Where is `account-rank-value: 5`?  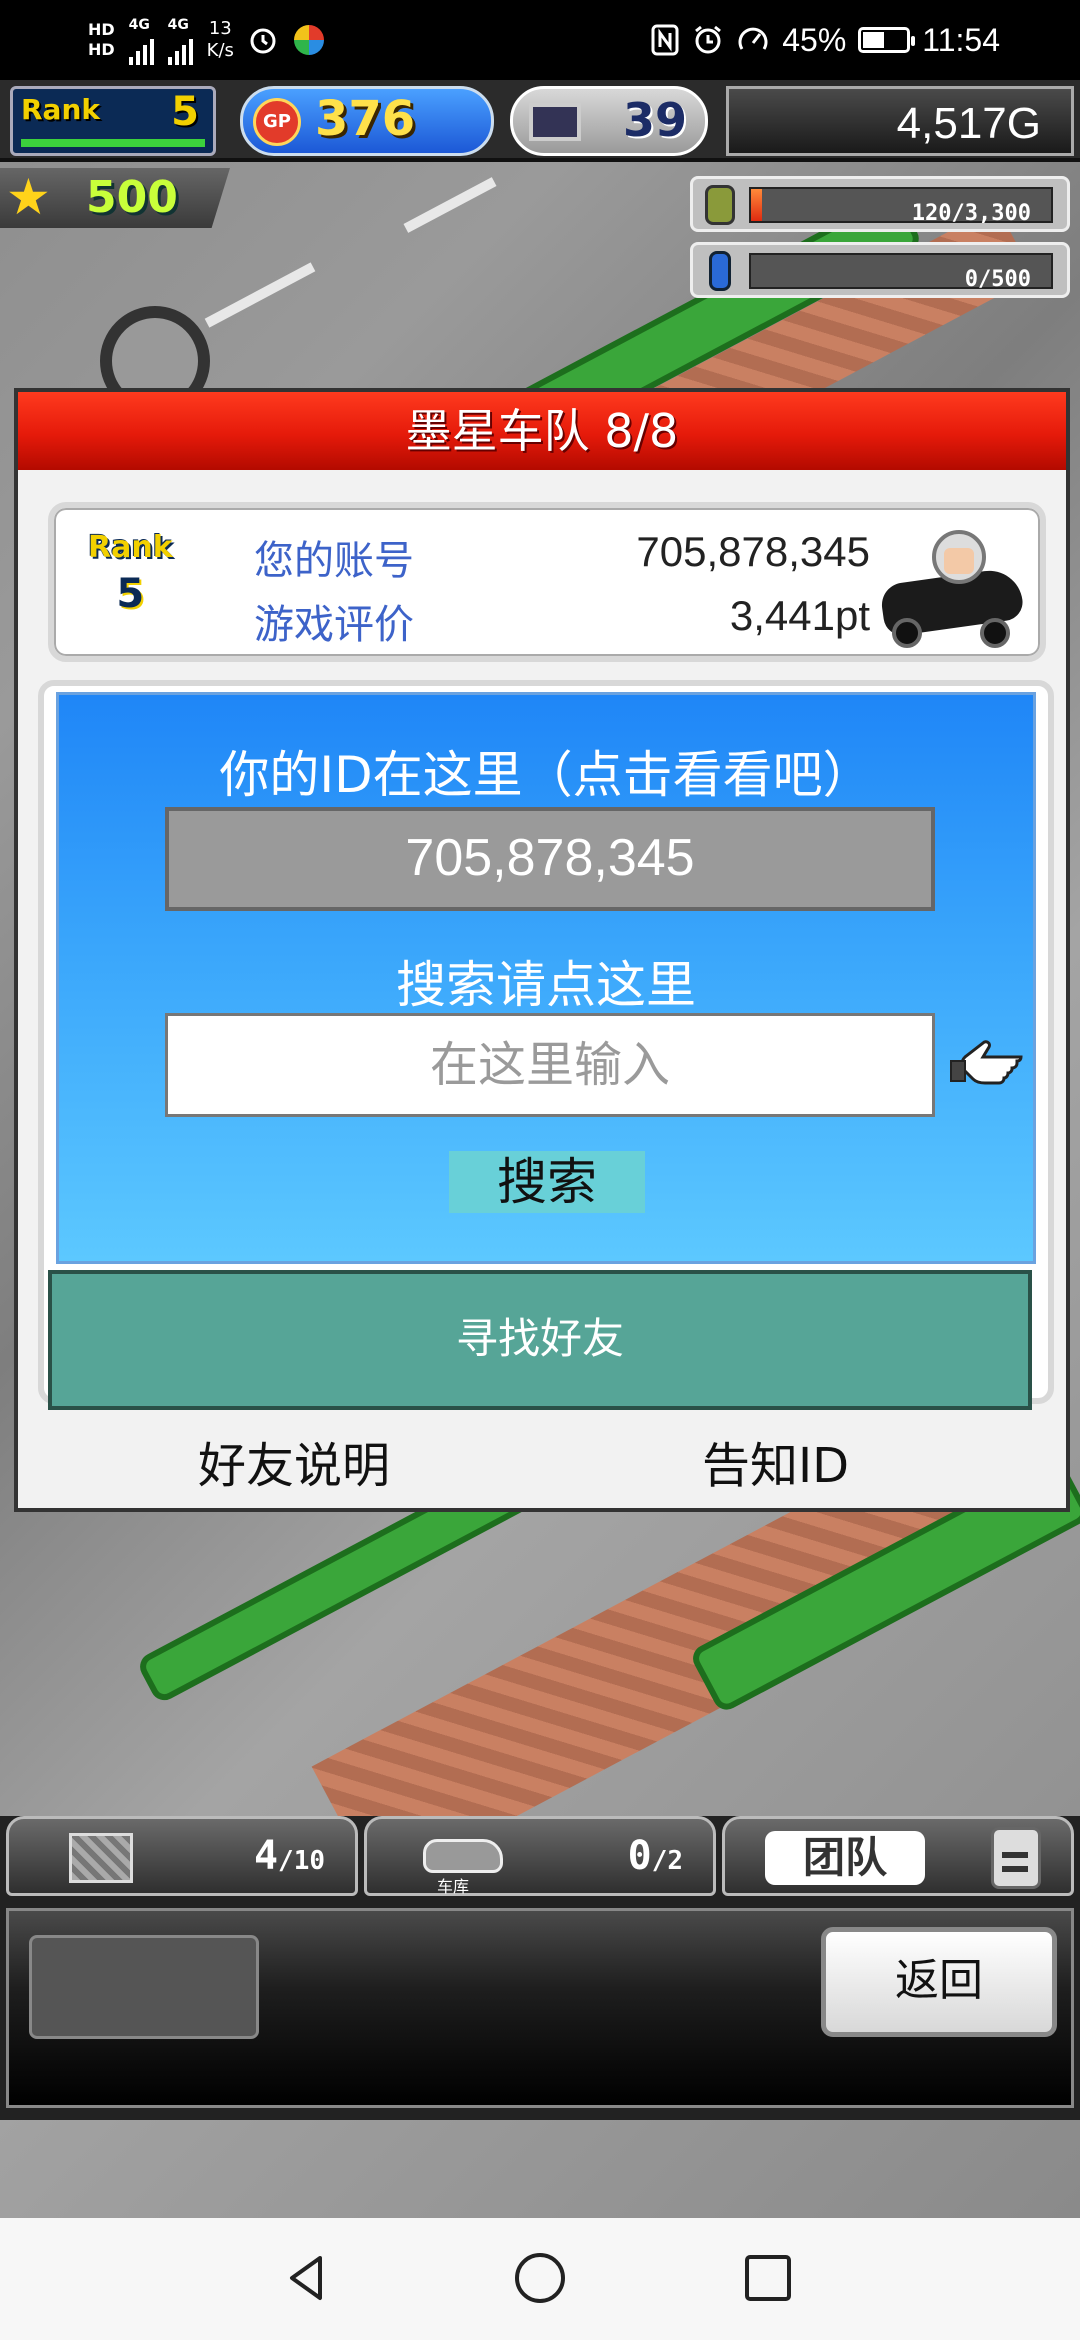 account-rank-value: 5 is located at coordinates (130, 594).